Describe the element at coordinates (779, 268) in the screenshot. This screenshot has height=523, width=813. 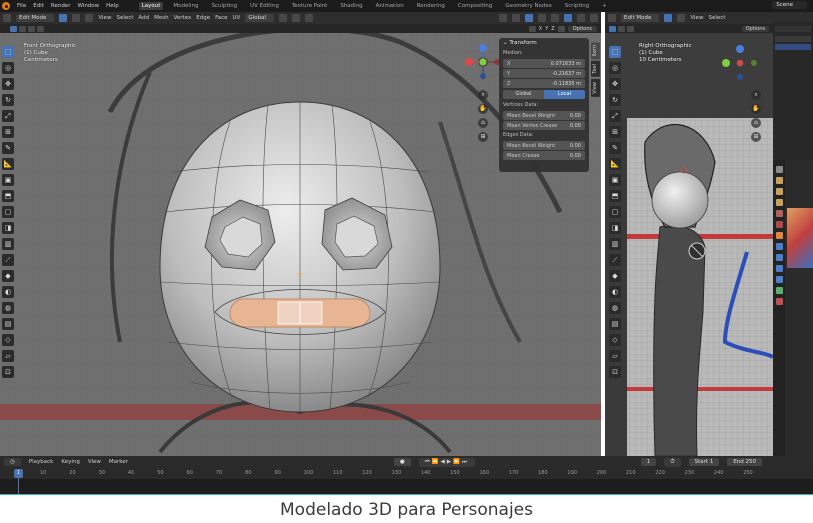
I see `physics-properties-icon` at that location.